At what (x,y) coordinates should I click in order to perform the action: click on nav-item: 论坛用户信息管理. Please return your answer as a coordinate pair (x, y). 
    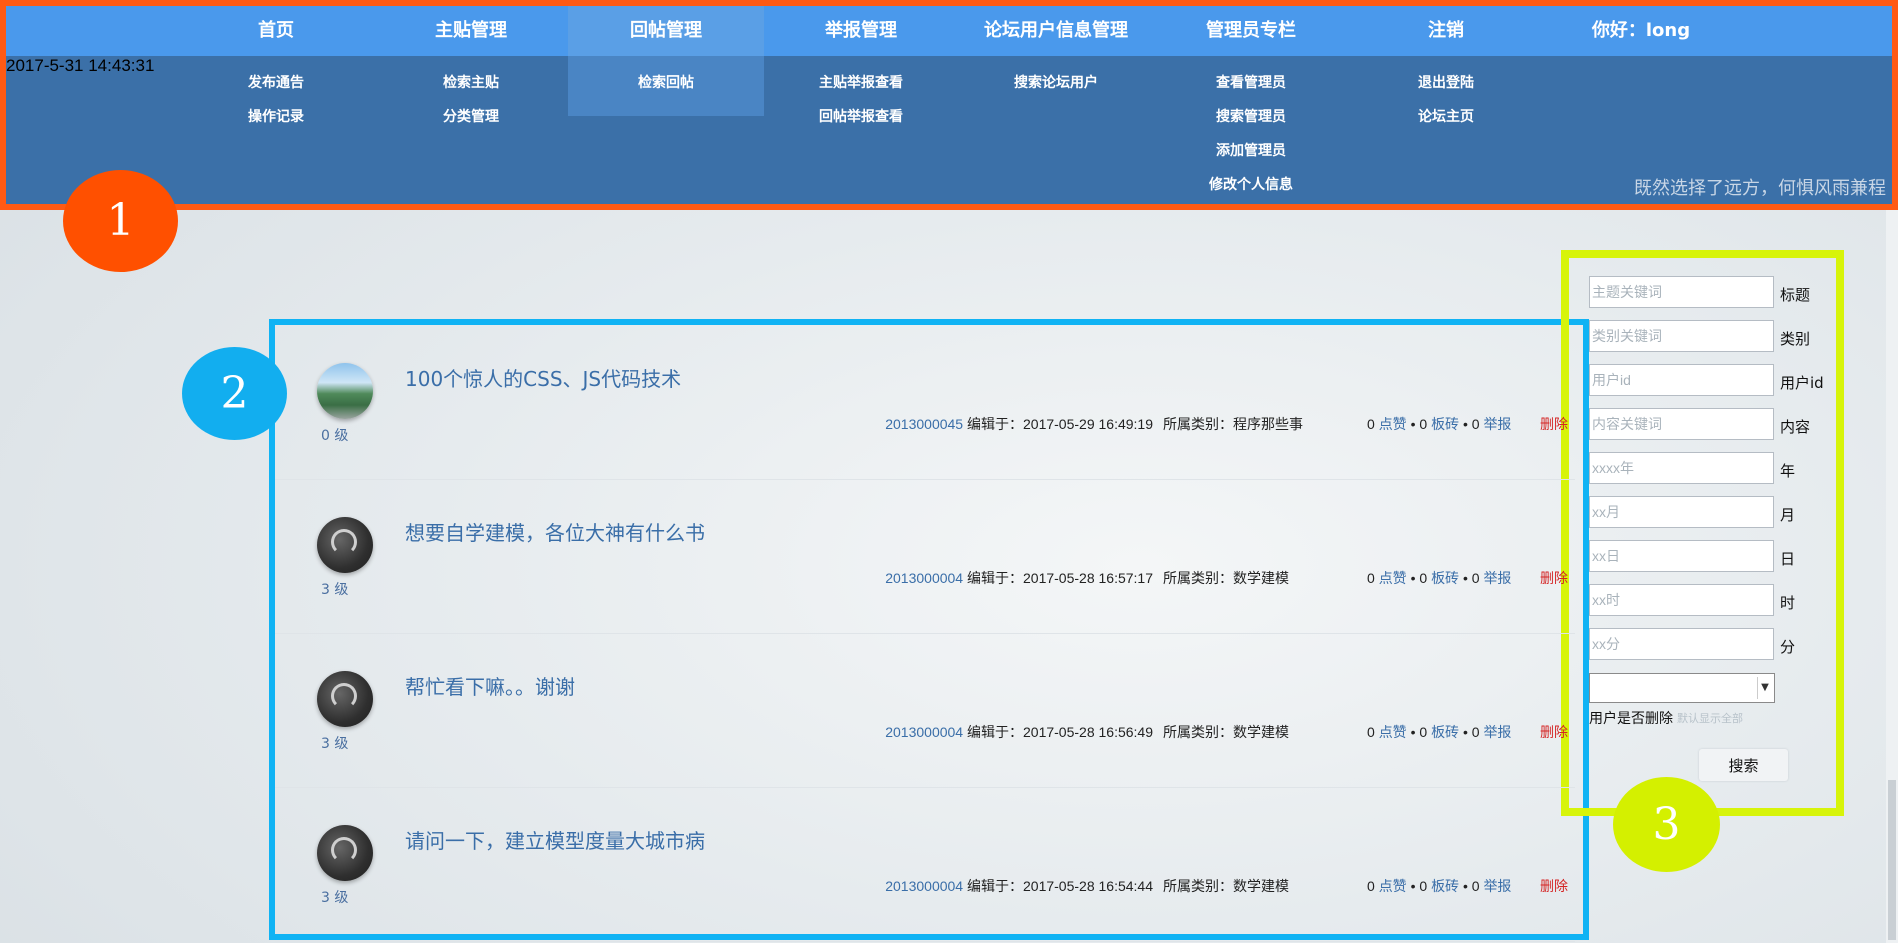
    Looking at the image, I should click on (1056, 31).